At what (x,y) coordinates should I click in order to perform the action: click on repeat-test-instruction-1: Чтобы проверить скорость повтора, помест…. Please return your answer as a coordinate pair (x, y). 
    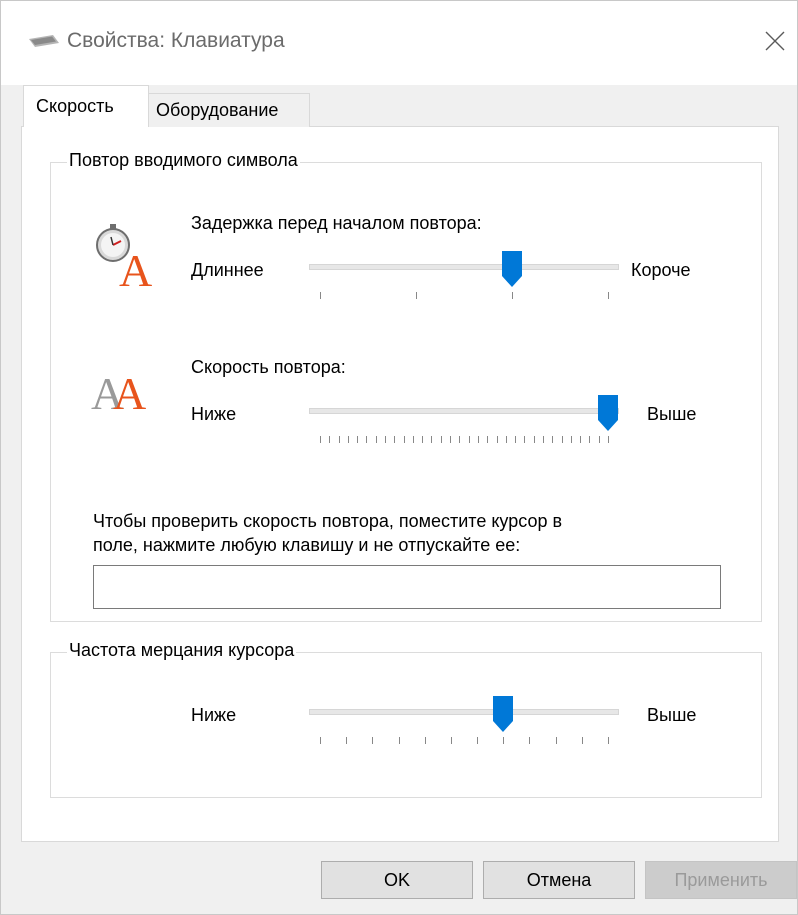
    Looking at the image, I should click on (328, 521).